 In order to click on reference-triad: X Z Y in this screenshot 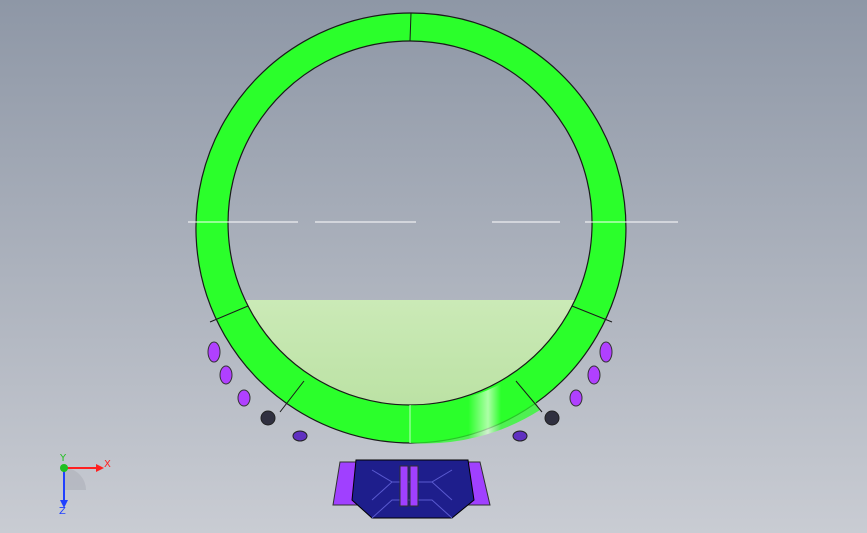, I will do `click(85, 484)`.